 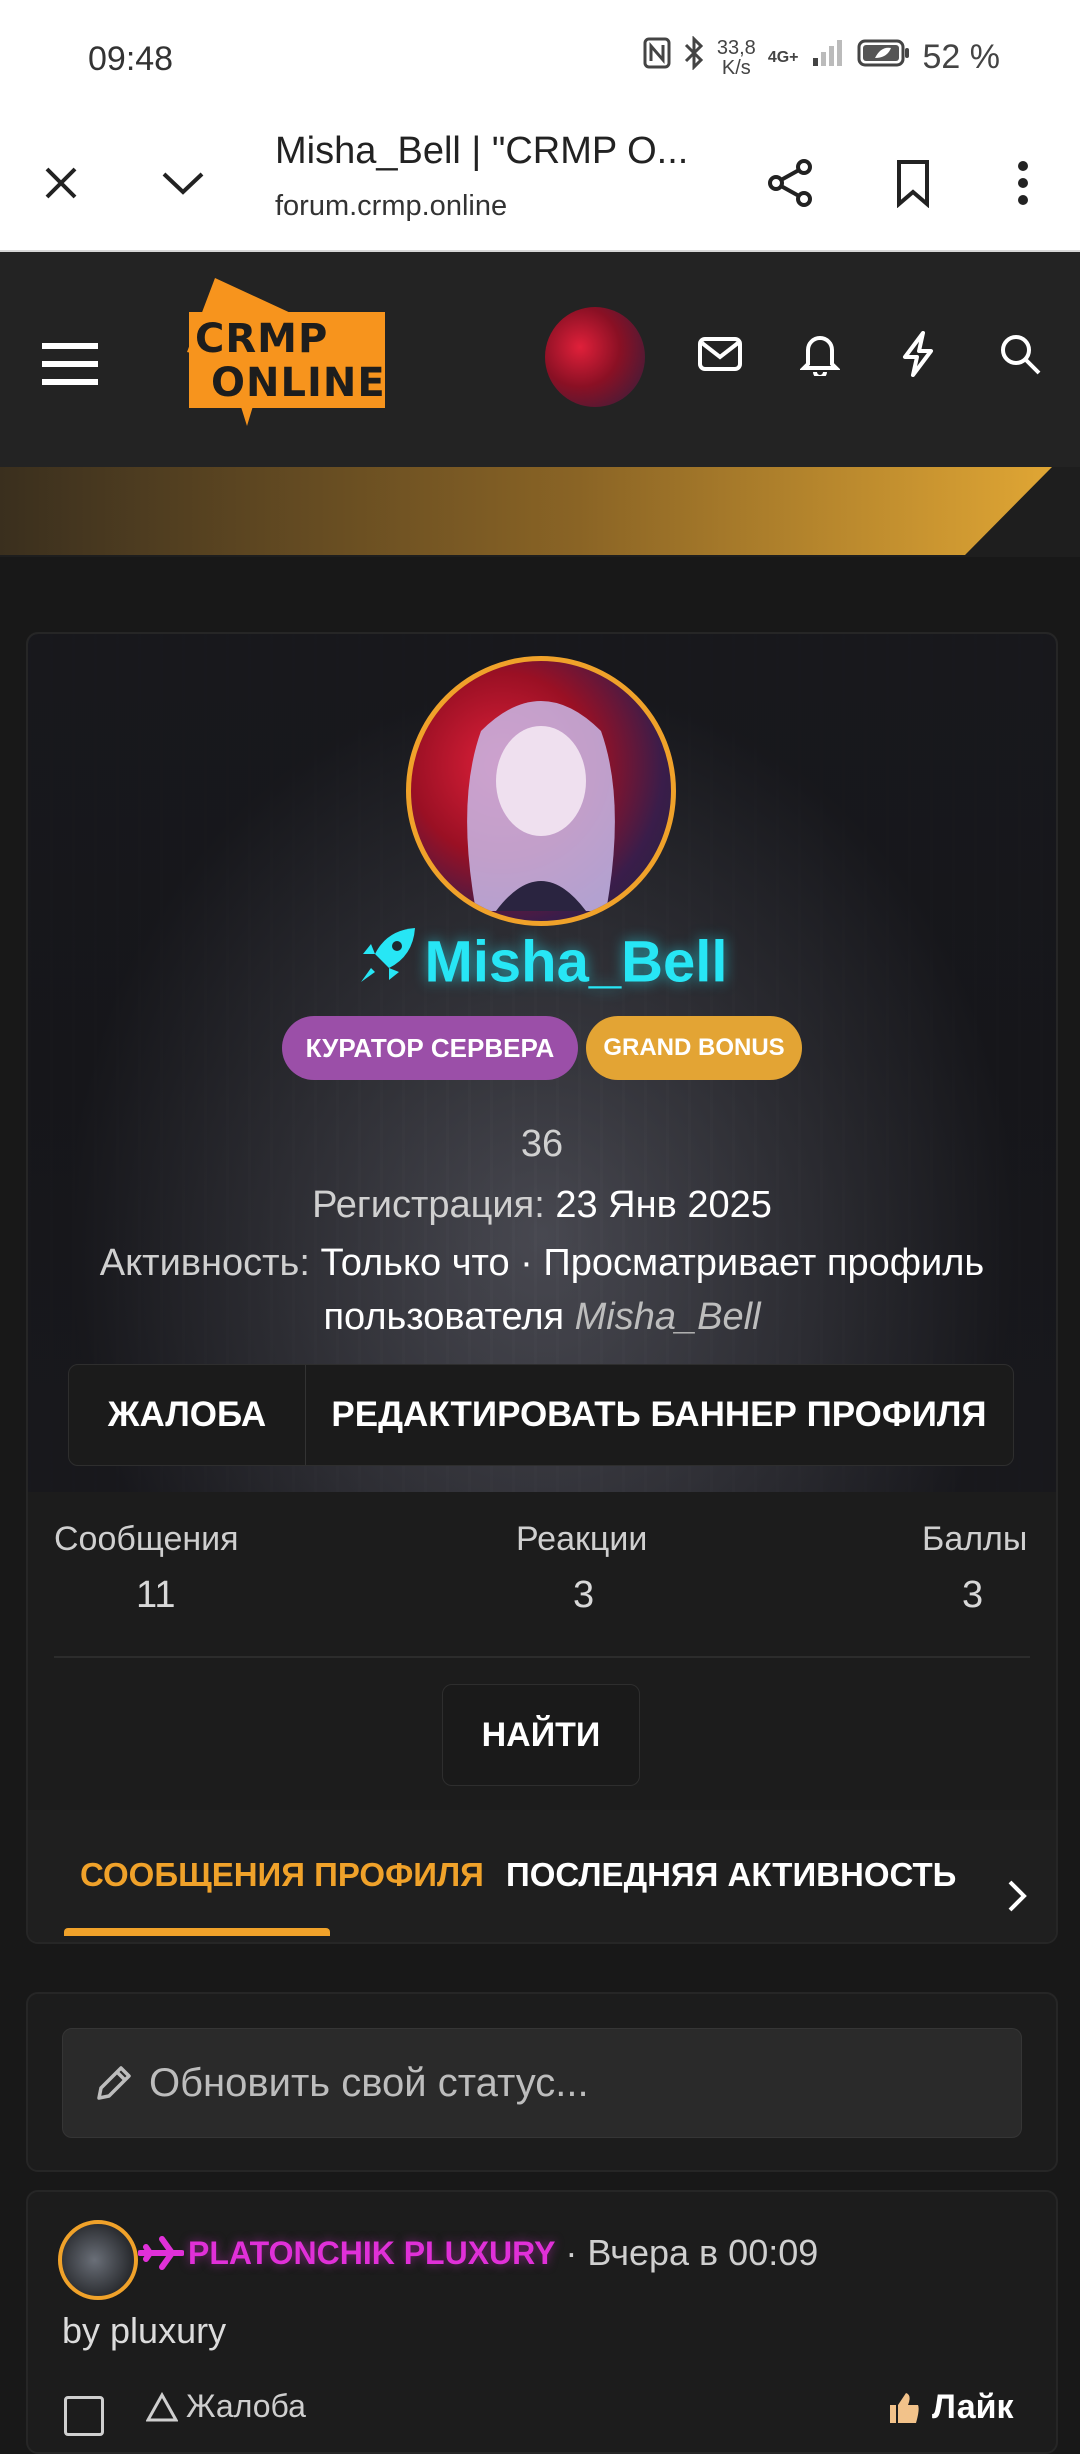 What do you see at coordinates (668, 1317) in the screenshot?
I see `activity-user-link: Misha_Bell` at bounding box center [668, 1317].